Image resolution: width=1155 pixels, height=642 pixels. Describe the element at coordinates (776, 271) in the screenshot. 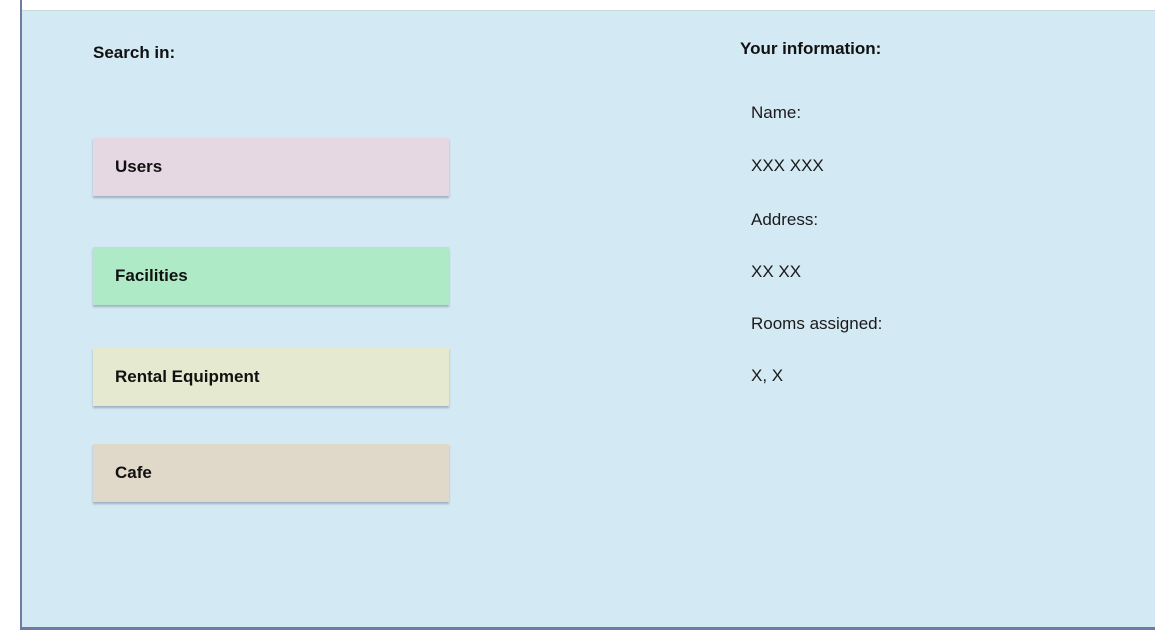

I see `address-value: XX XX` at that location.